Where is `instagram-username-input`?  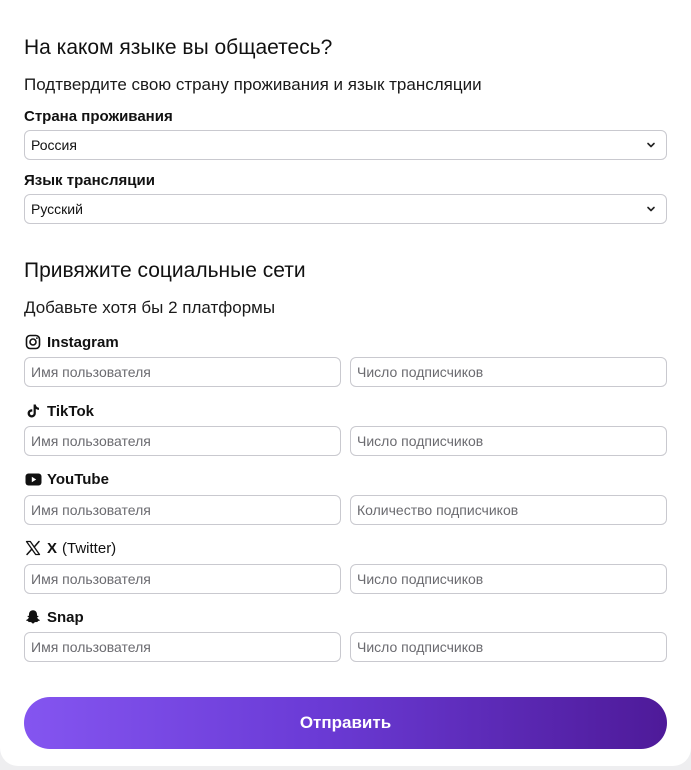
instagram-username-input is located at coordinates (182, 372).